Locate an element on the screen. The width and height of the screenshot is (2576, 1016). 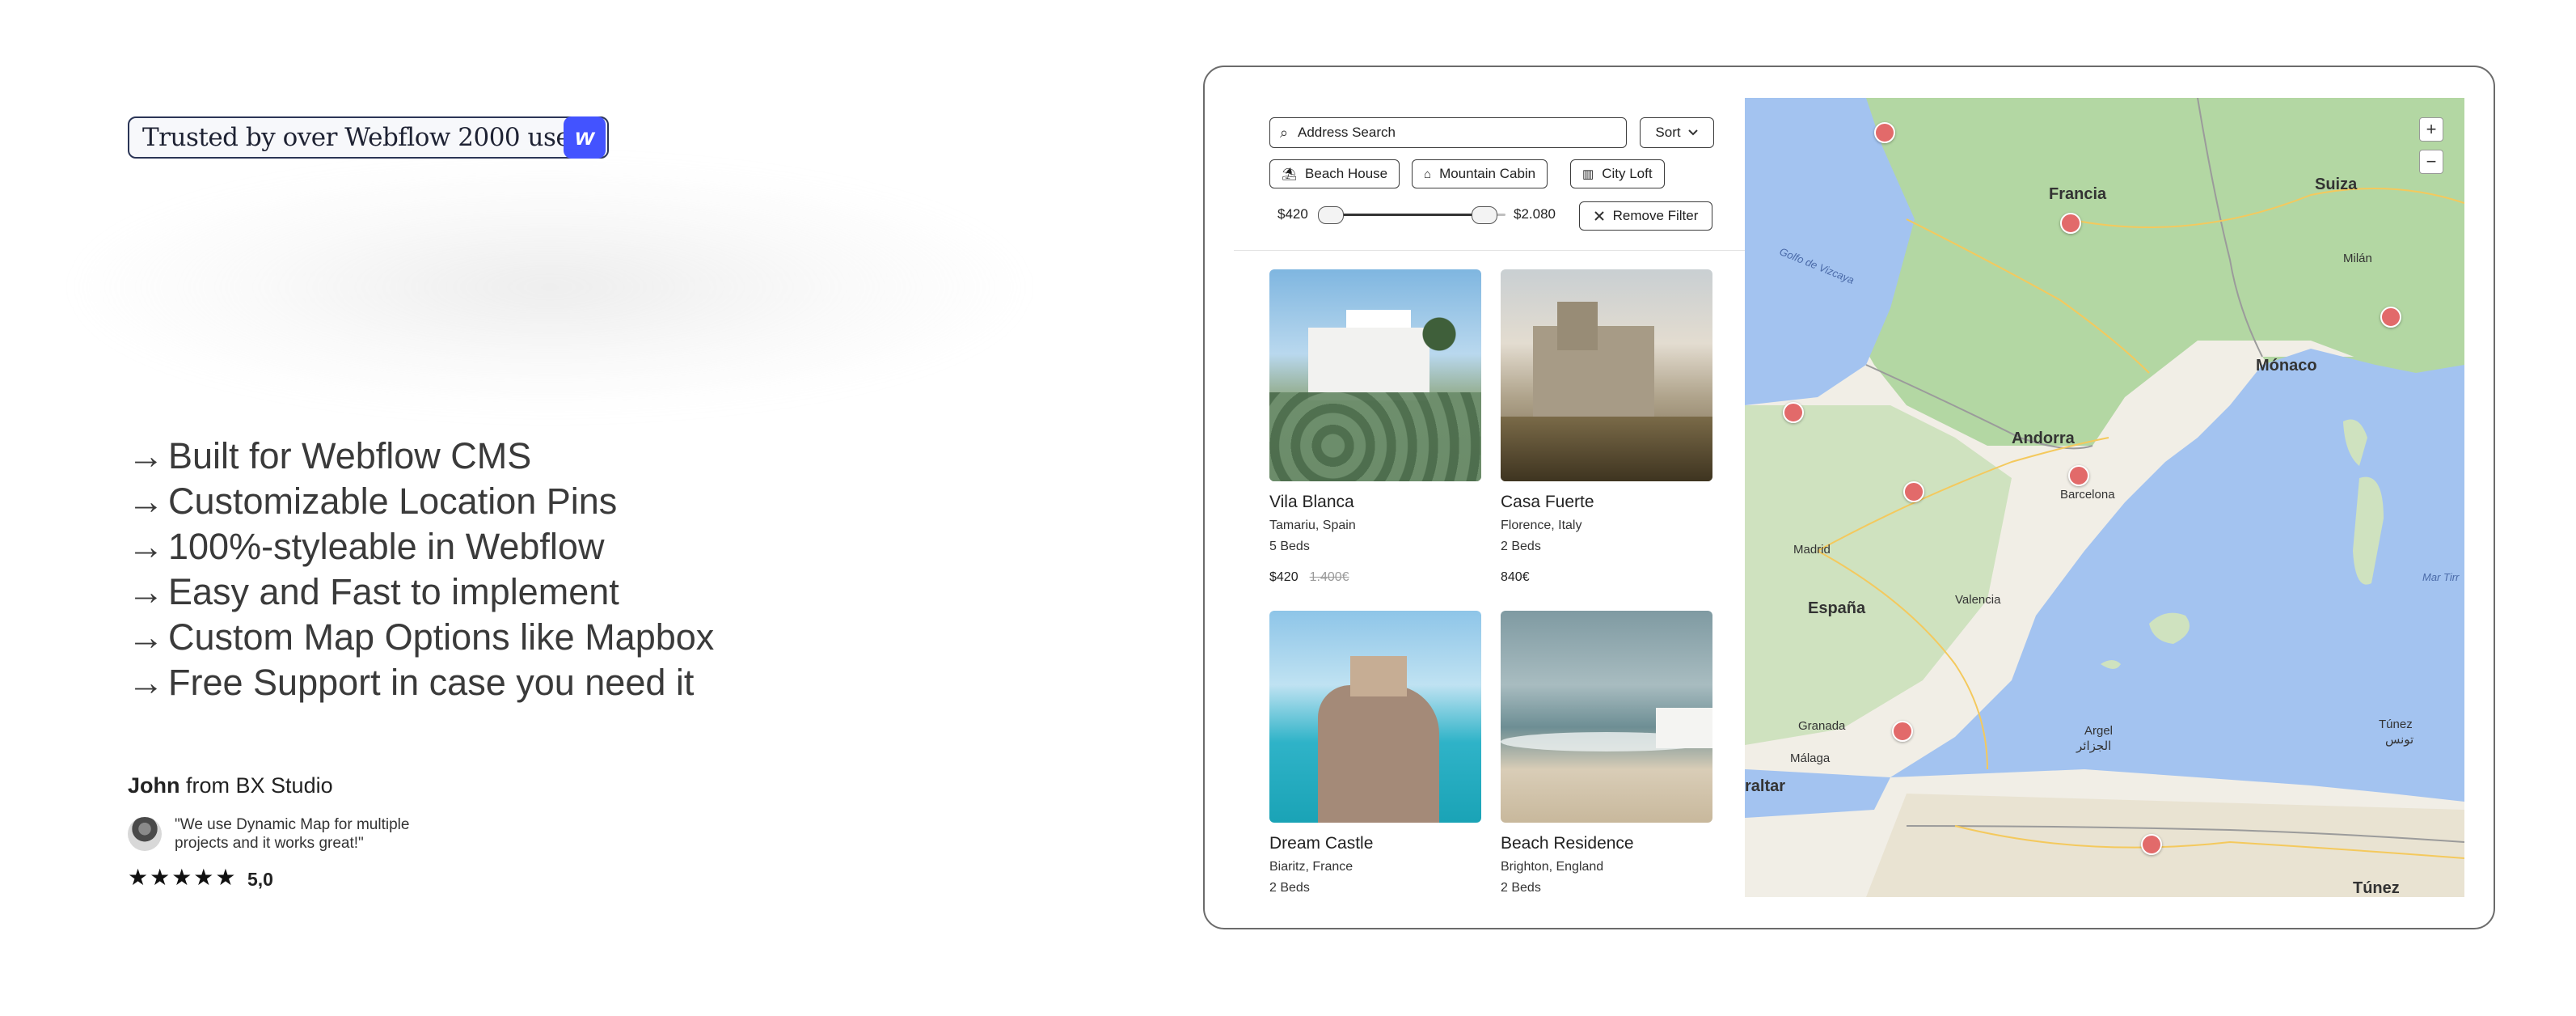
listing-price: $420 1.400€ is located at coordinates (1375, 577).